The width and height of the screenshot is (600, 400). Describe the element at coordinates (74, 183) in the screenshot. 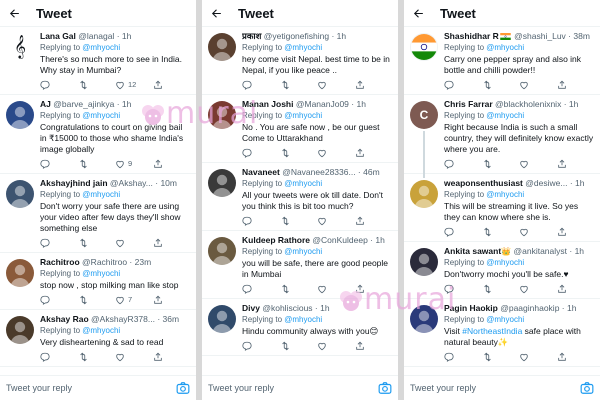

I see `user-name: Akshayjhind jain` at that location.